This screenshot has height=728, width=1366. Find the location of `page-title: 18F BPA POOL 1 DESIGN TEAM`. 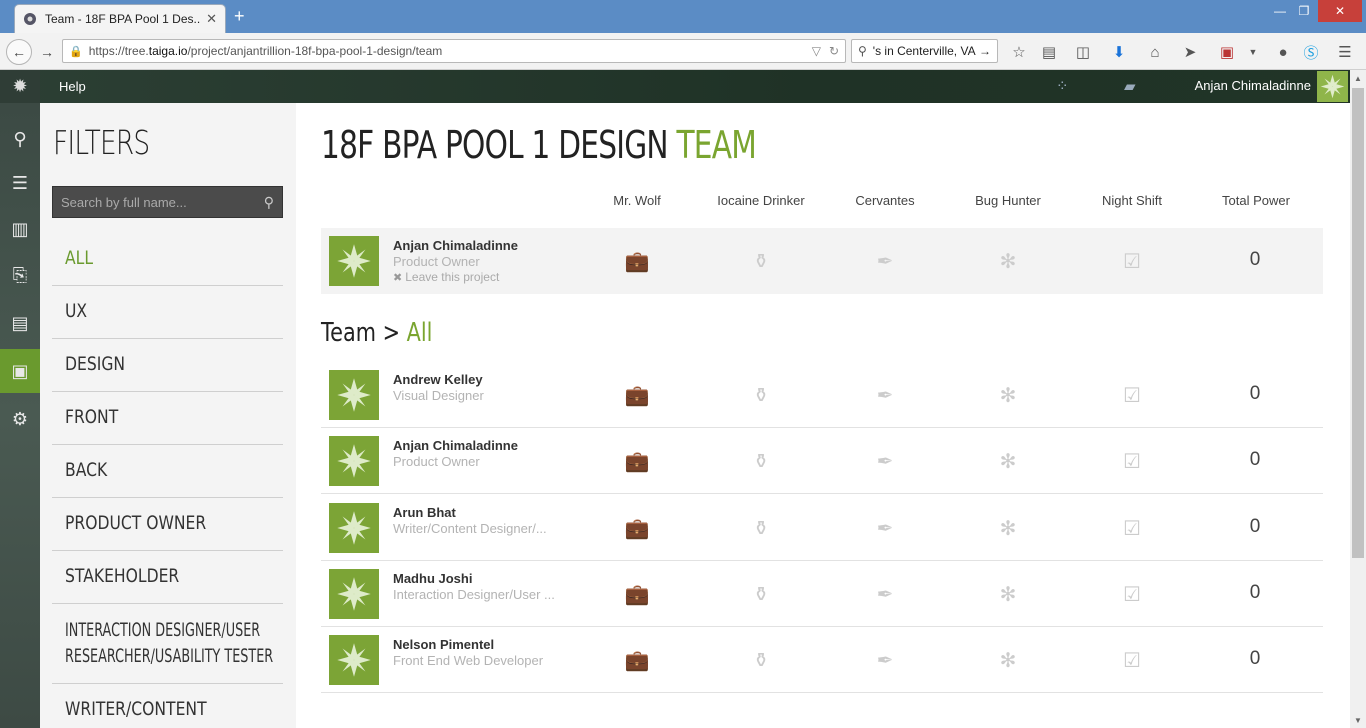

page-title: 18F BPA POOL 1 DESIGN TEAM is located at coordinates (539, 145).